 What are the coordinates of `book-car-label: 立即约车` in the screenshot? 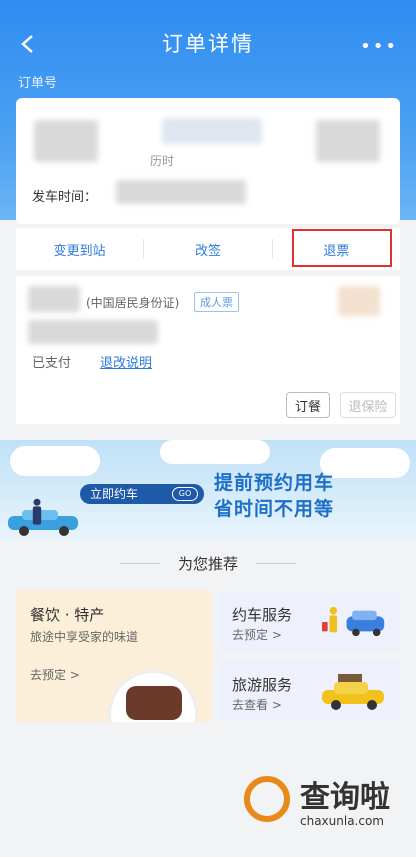 It's located at (114, 494).